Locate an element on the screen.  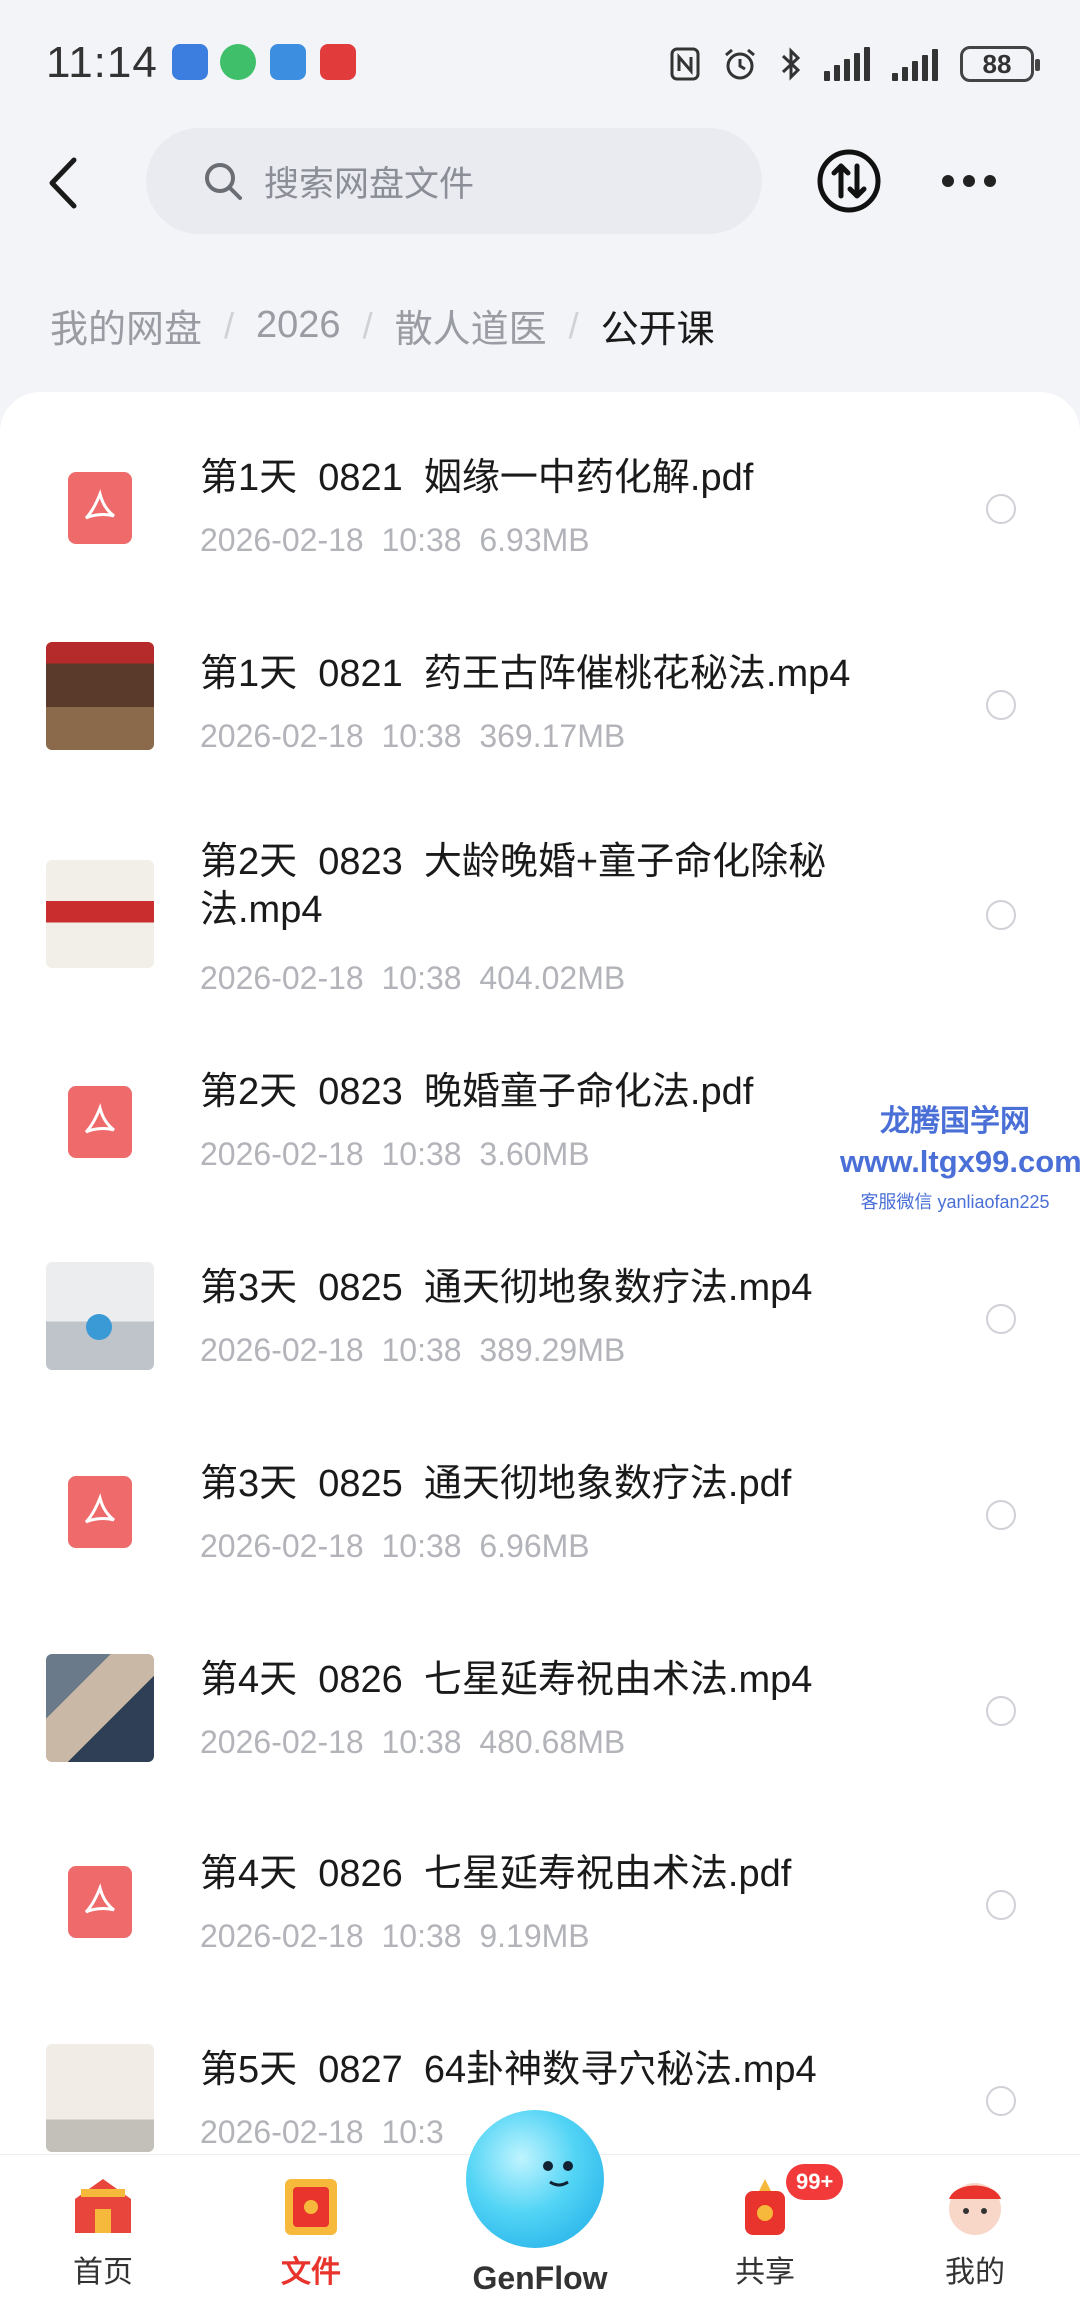
file-meta: 2026-02-18 10:38 9.19MB is located at coordinates (395, 1936).